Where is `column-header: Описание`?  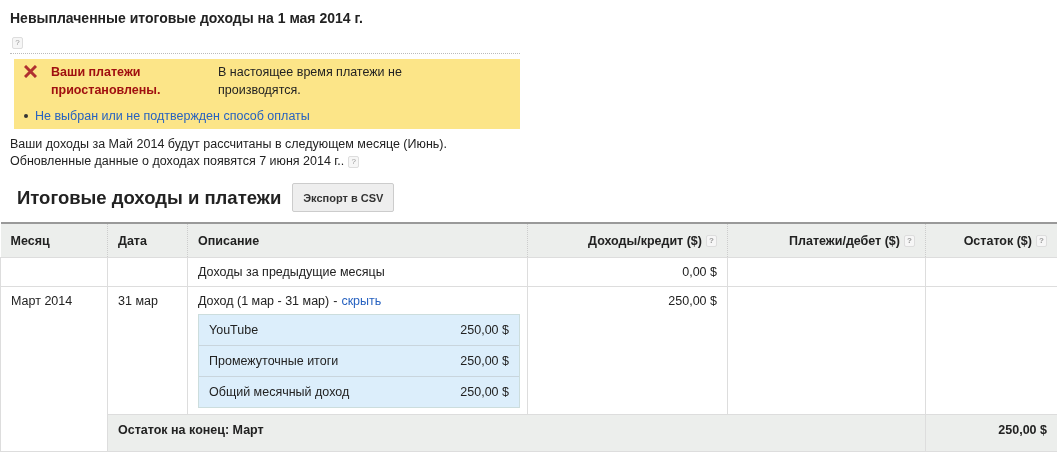 column-header: Описание is located at coordinates (357, 240).